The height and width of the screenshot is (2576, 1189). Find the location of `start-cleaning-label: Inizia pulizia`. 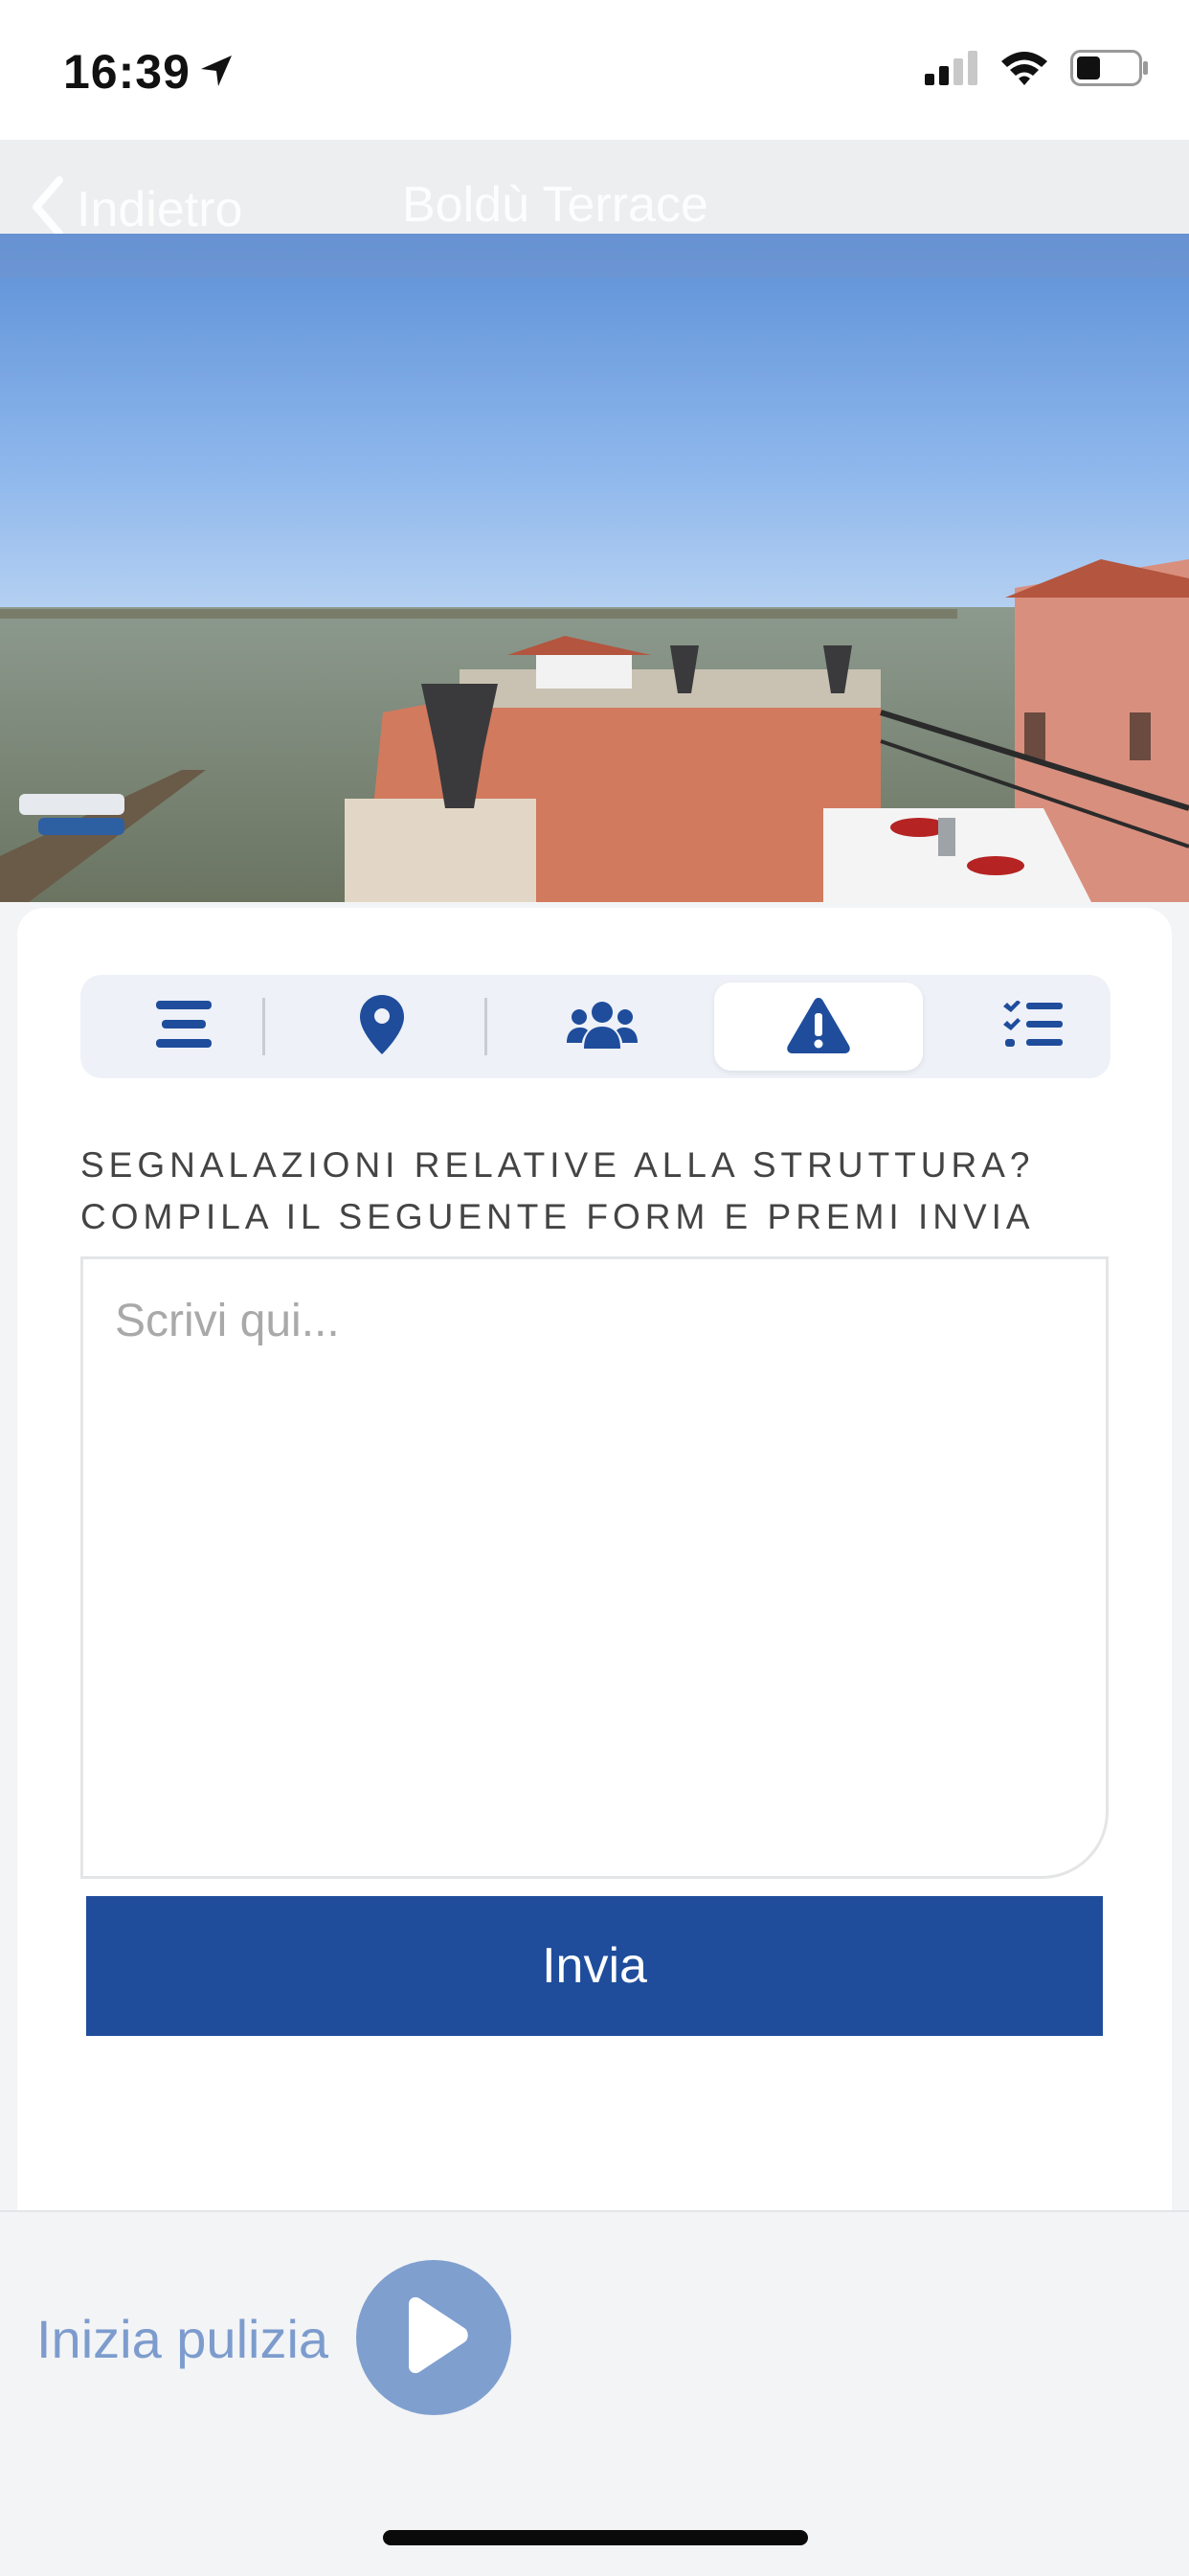

start-cleaning-label: Inizia pulizia is located at coordinates (182, 2339).